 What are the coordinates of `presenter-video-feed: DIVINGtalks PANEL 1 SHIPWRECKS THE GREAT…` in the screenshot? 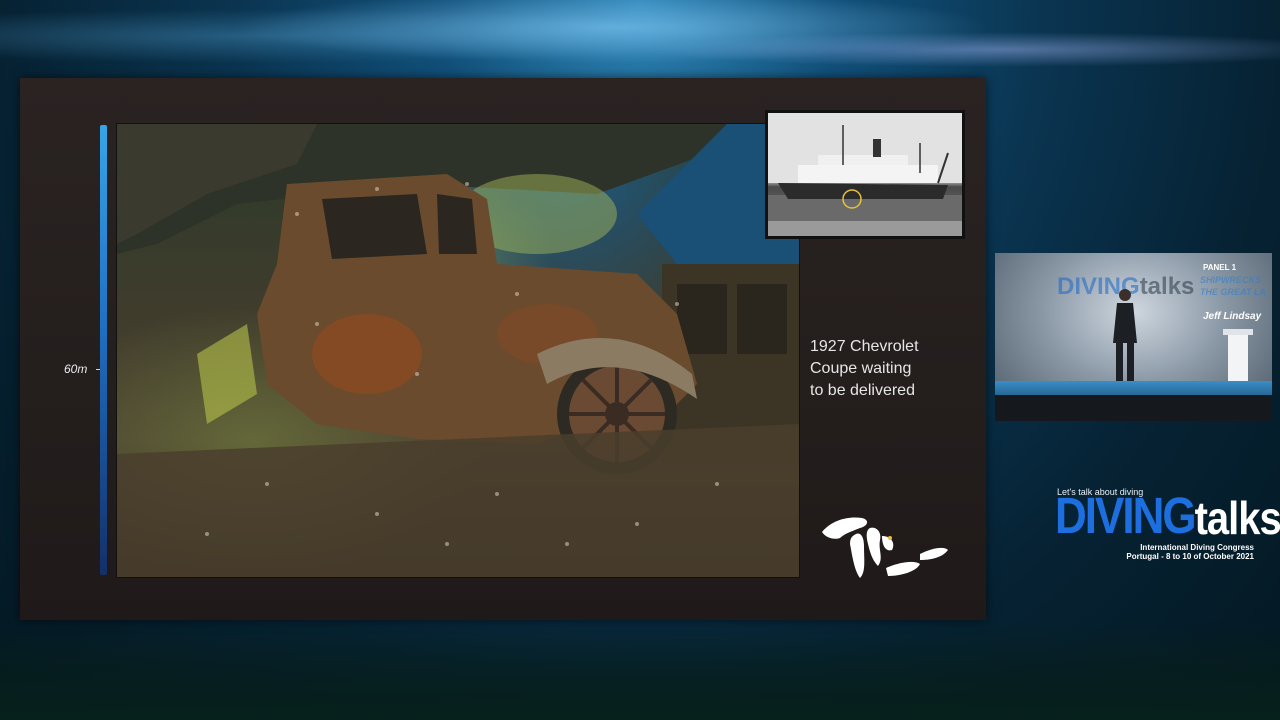 It's located at (1133, 337).